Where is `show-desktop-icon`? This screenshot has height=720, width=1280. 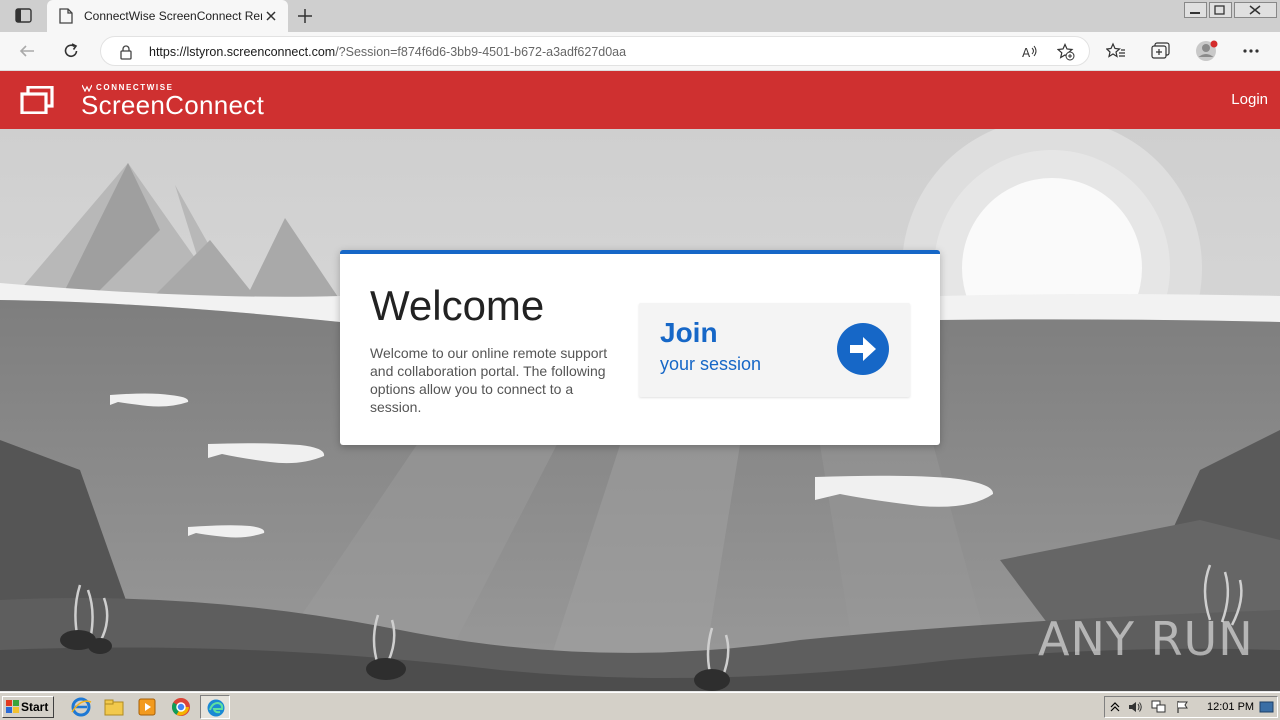
show-desktop-icon is located at coordinates (1267, 707).